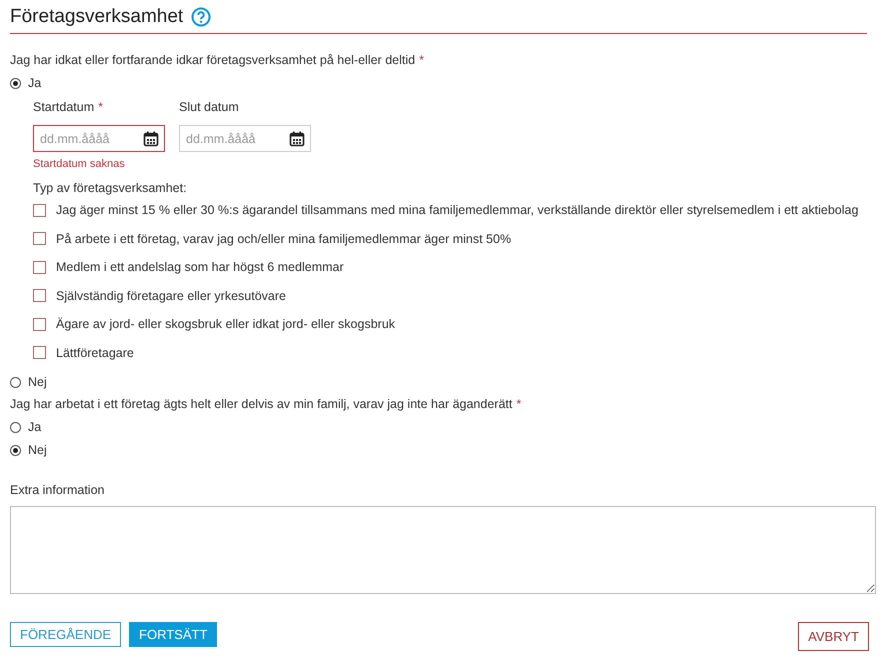  I want to click on date-field: dd.mm.åååå, so click(99, 138).